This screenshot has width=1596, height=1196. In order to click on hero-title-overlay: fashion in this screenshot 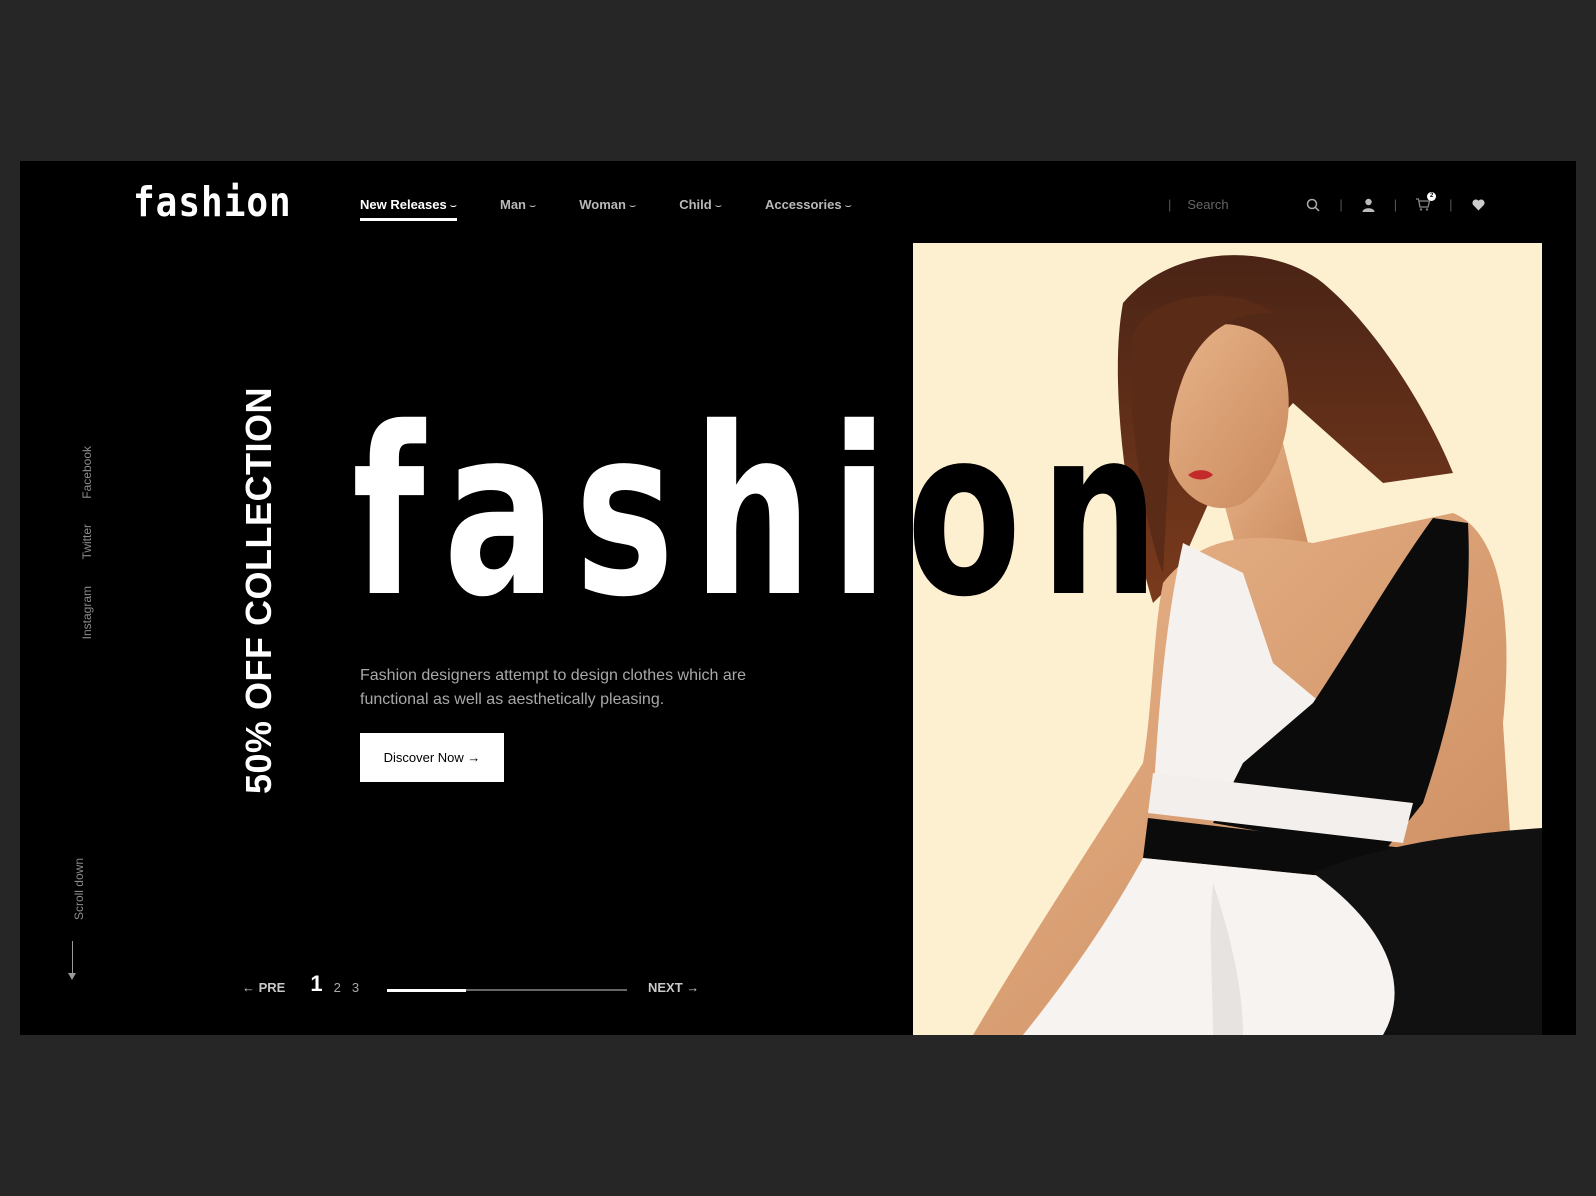, I will do `click(1045, 513)`.